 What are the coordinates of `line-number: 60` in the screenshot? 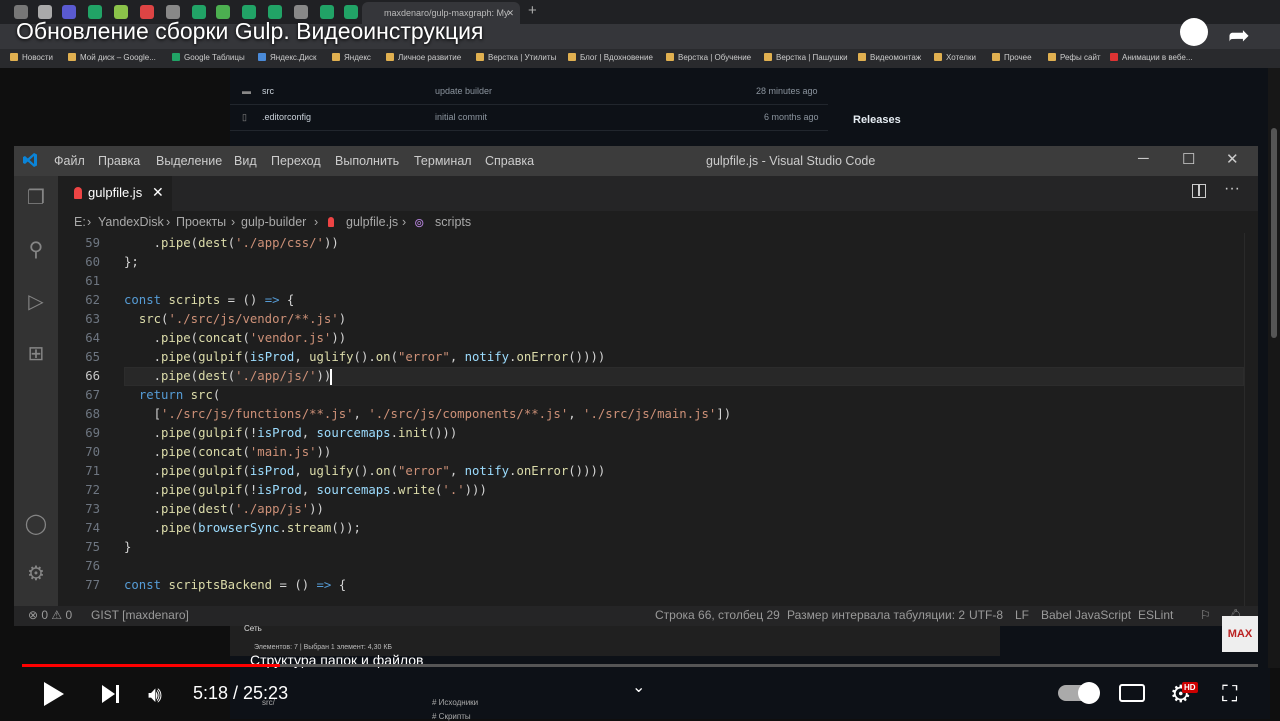 It's located at (92, 262).